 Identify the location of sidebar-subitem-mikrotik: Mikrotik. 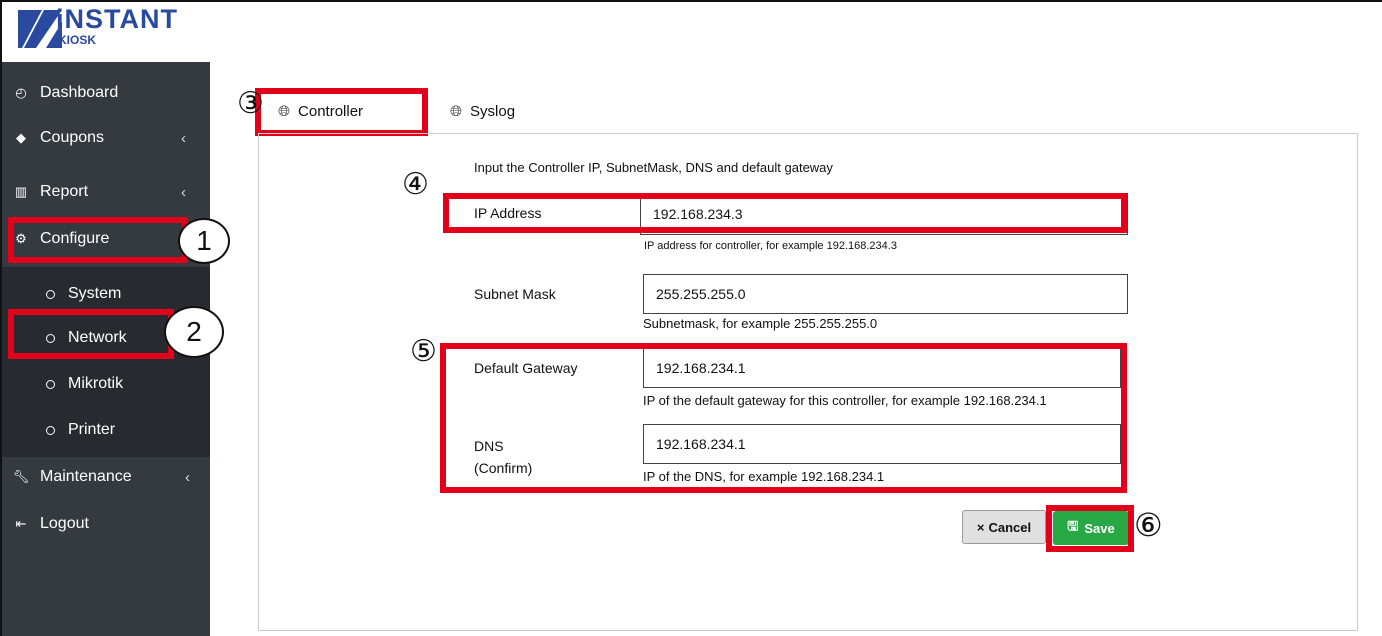
(84, 384).